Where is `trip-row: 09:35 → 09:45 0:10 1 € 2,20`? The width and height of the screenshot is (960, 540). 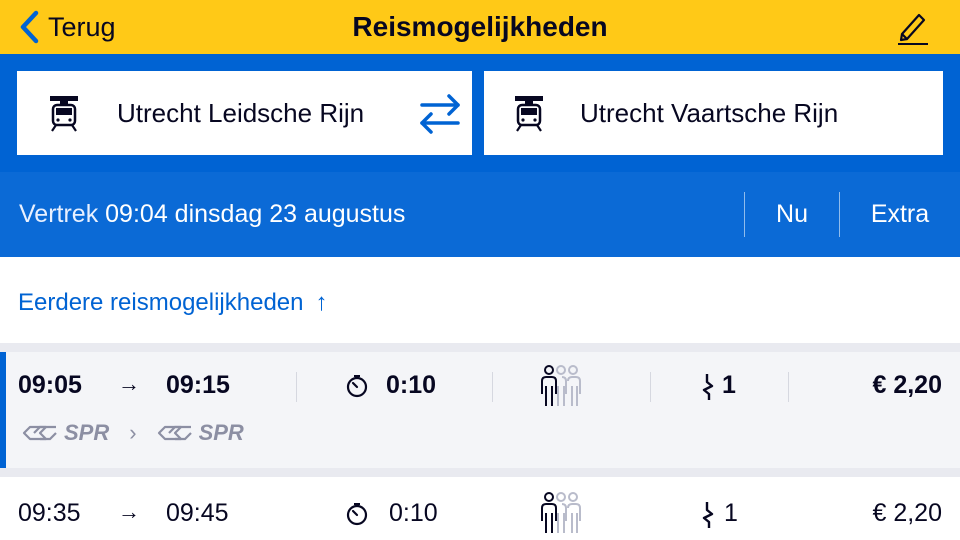
trip-row: 09:35 → 09:45 0:10 1 € 2,20 is located at coordinates (480, 508).